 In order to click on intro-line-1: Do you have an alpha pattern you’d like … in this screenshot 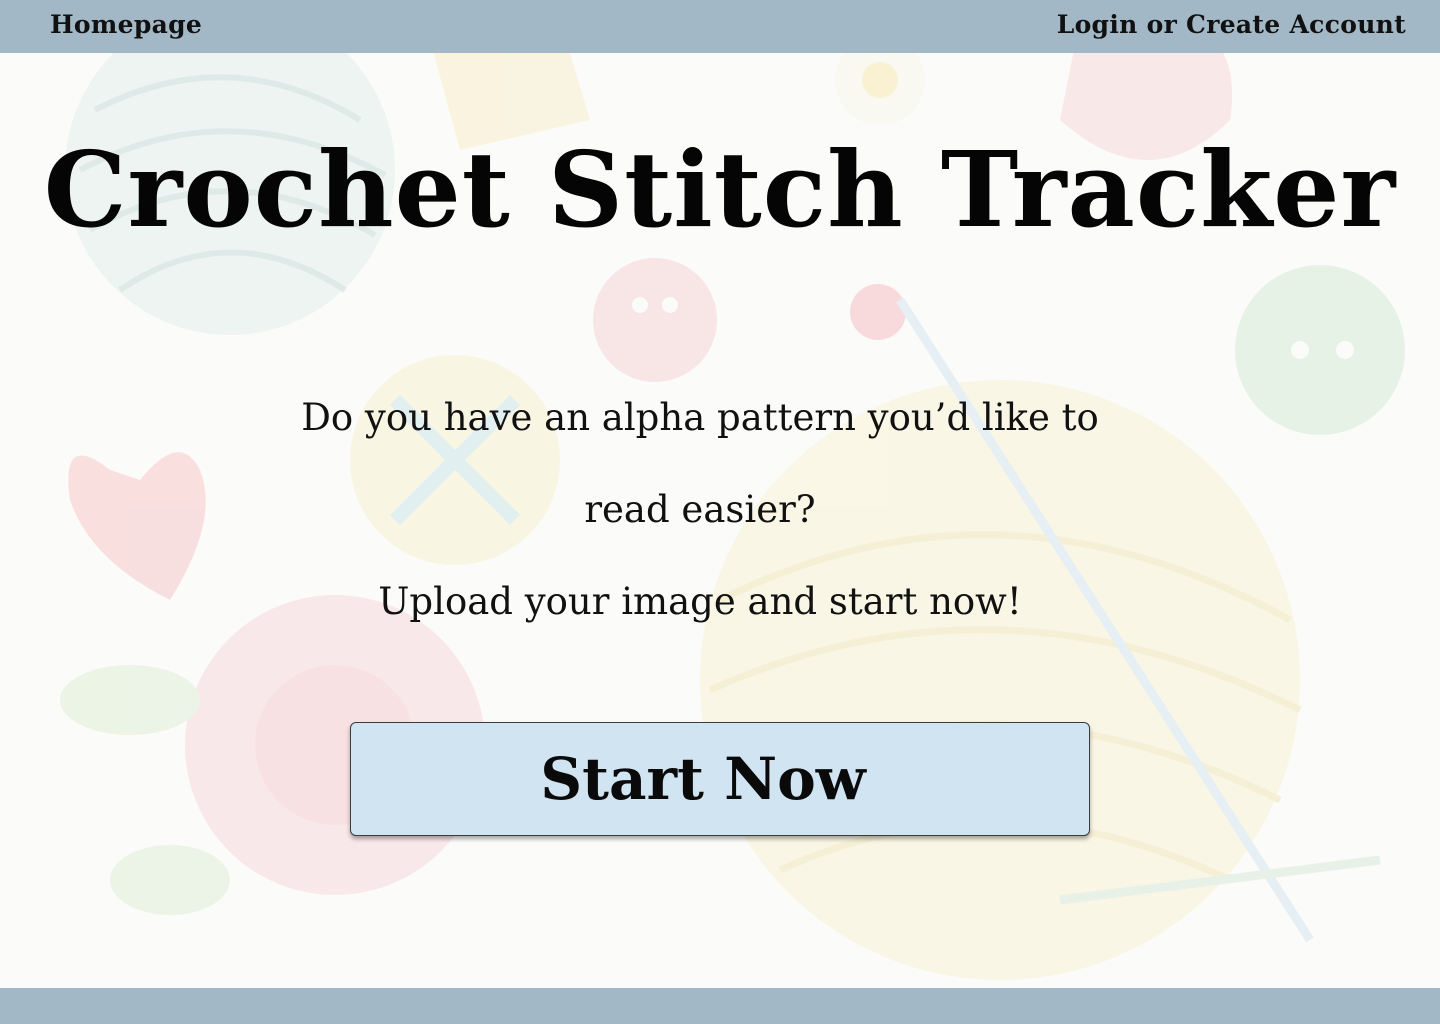, I will do `click(700, 417)`.